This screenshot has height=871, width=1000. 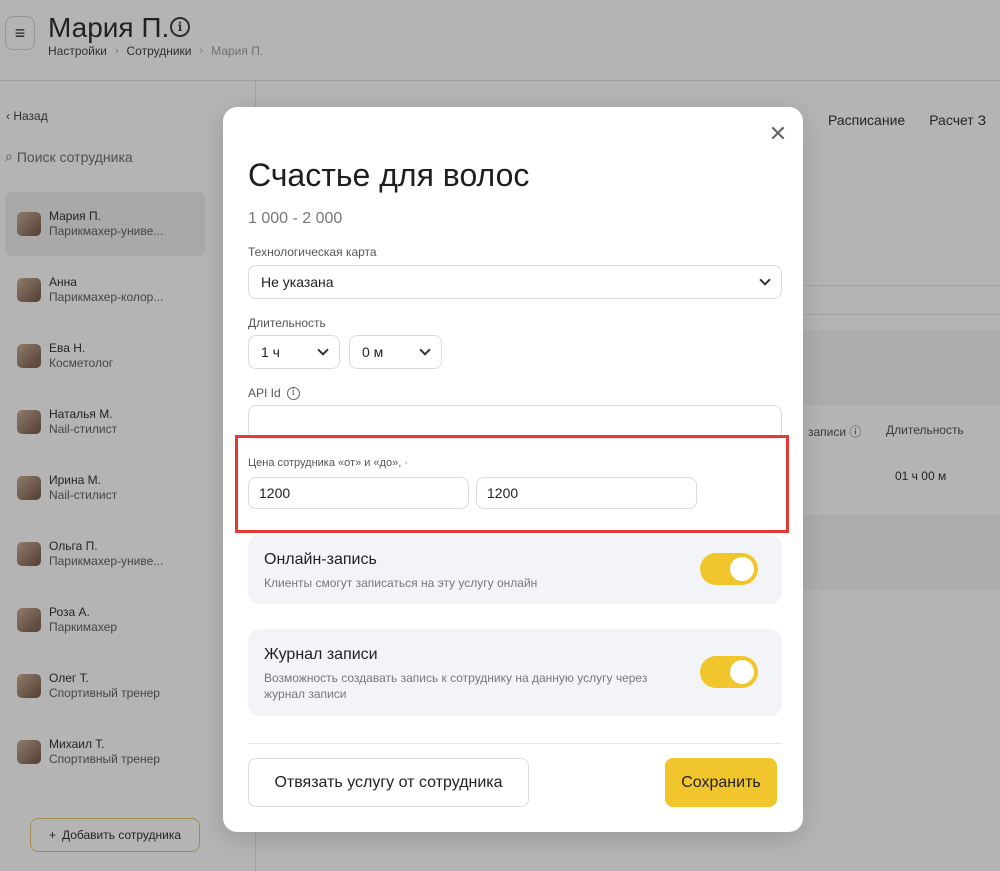 I want to click on info-icon: i, so click(x=293, y=393).